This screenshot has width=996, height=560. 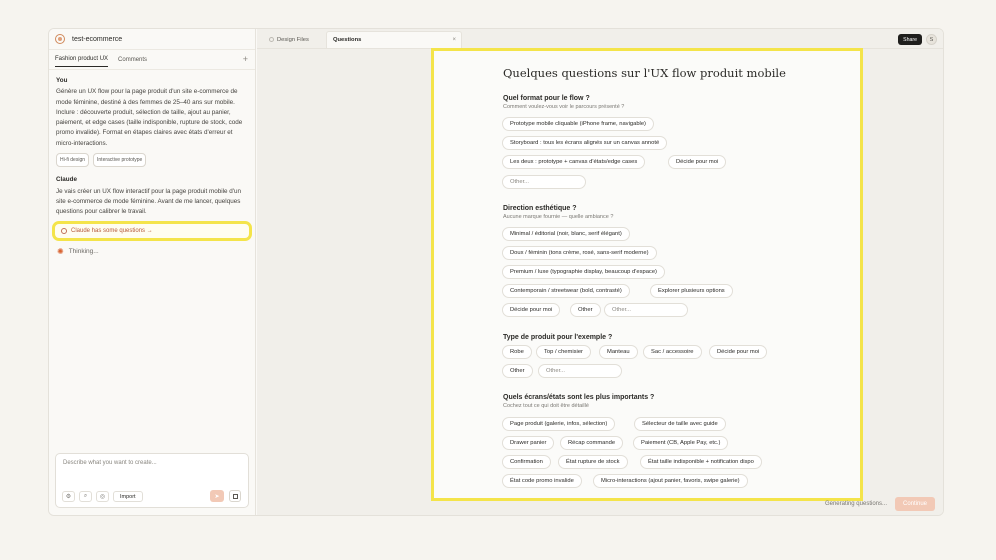 What do you see at coordinates (271, 39) in the screenshot?
I see `file-icon` at bounding box center [271, 39].